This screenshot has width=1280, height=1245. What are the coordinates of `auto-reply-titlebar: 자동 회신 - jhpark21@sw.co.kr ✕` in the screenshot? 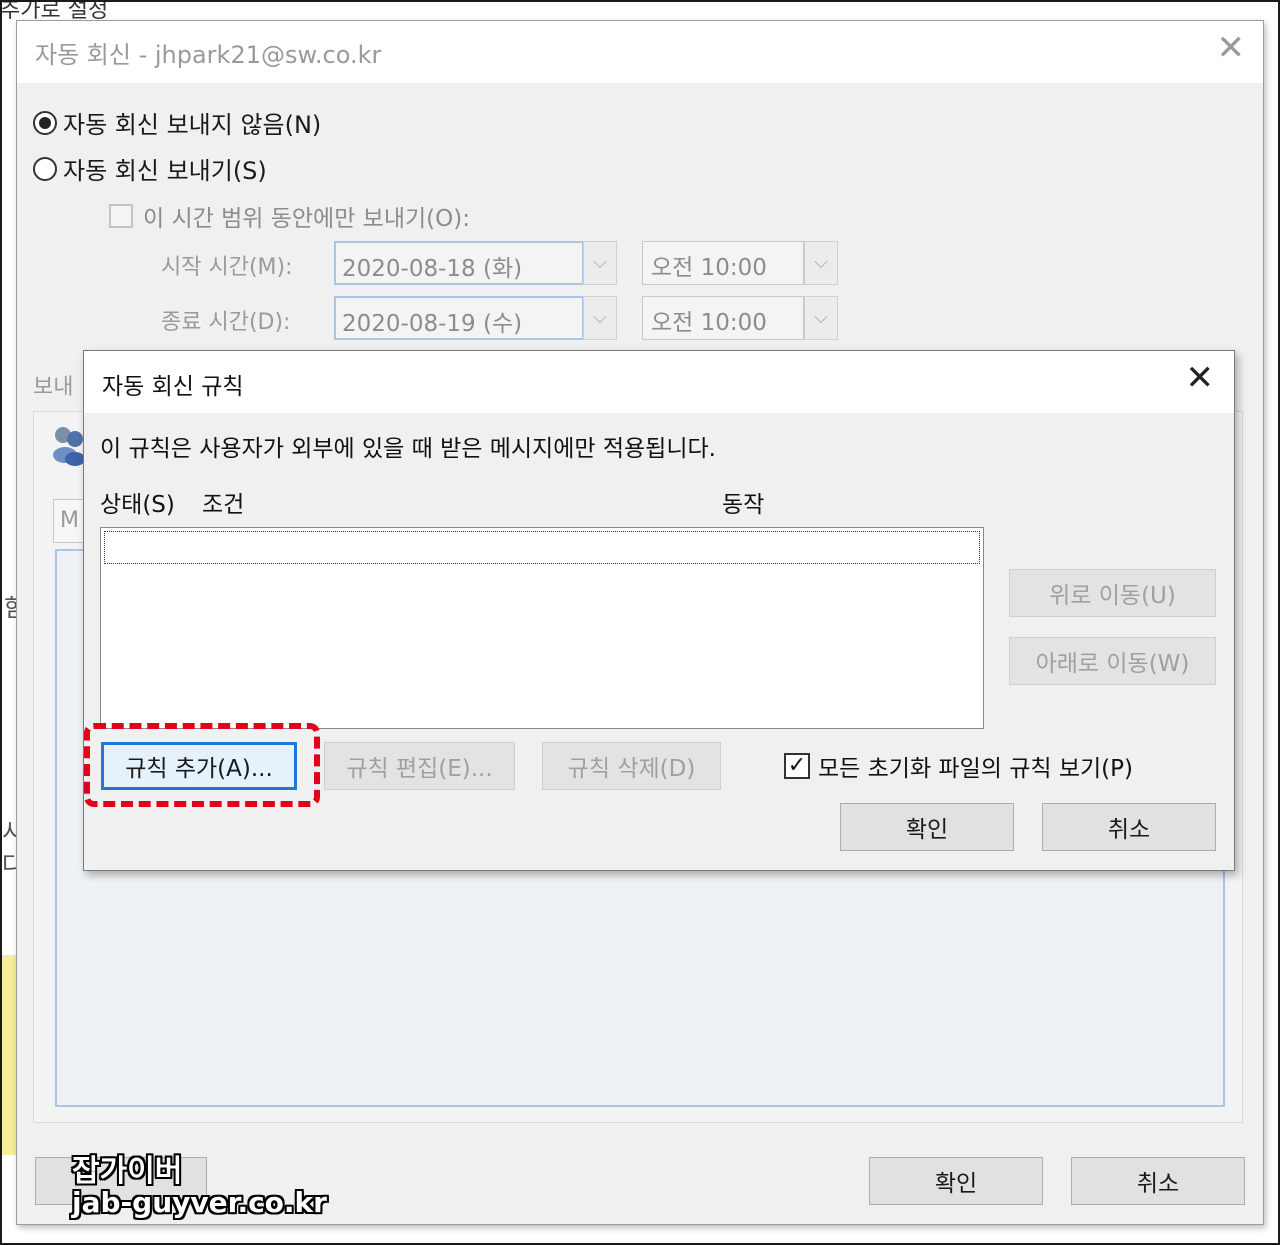 It's located at (640, 52).